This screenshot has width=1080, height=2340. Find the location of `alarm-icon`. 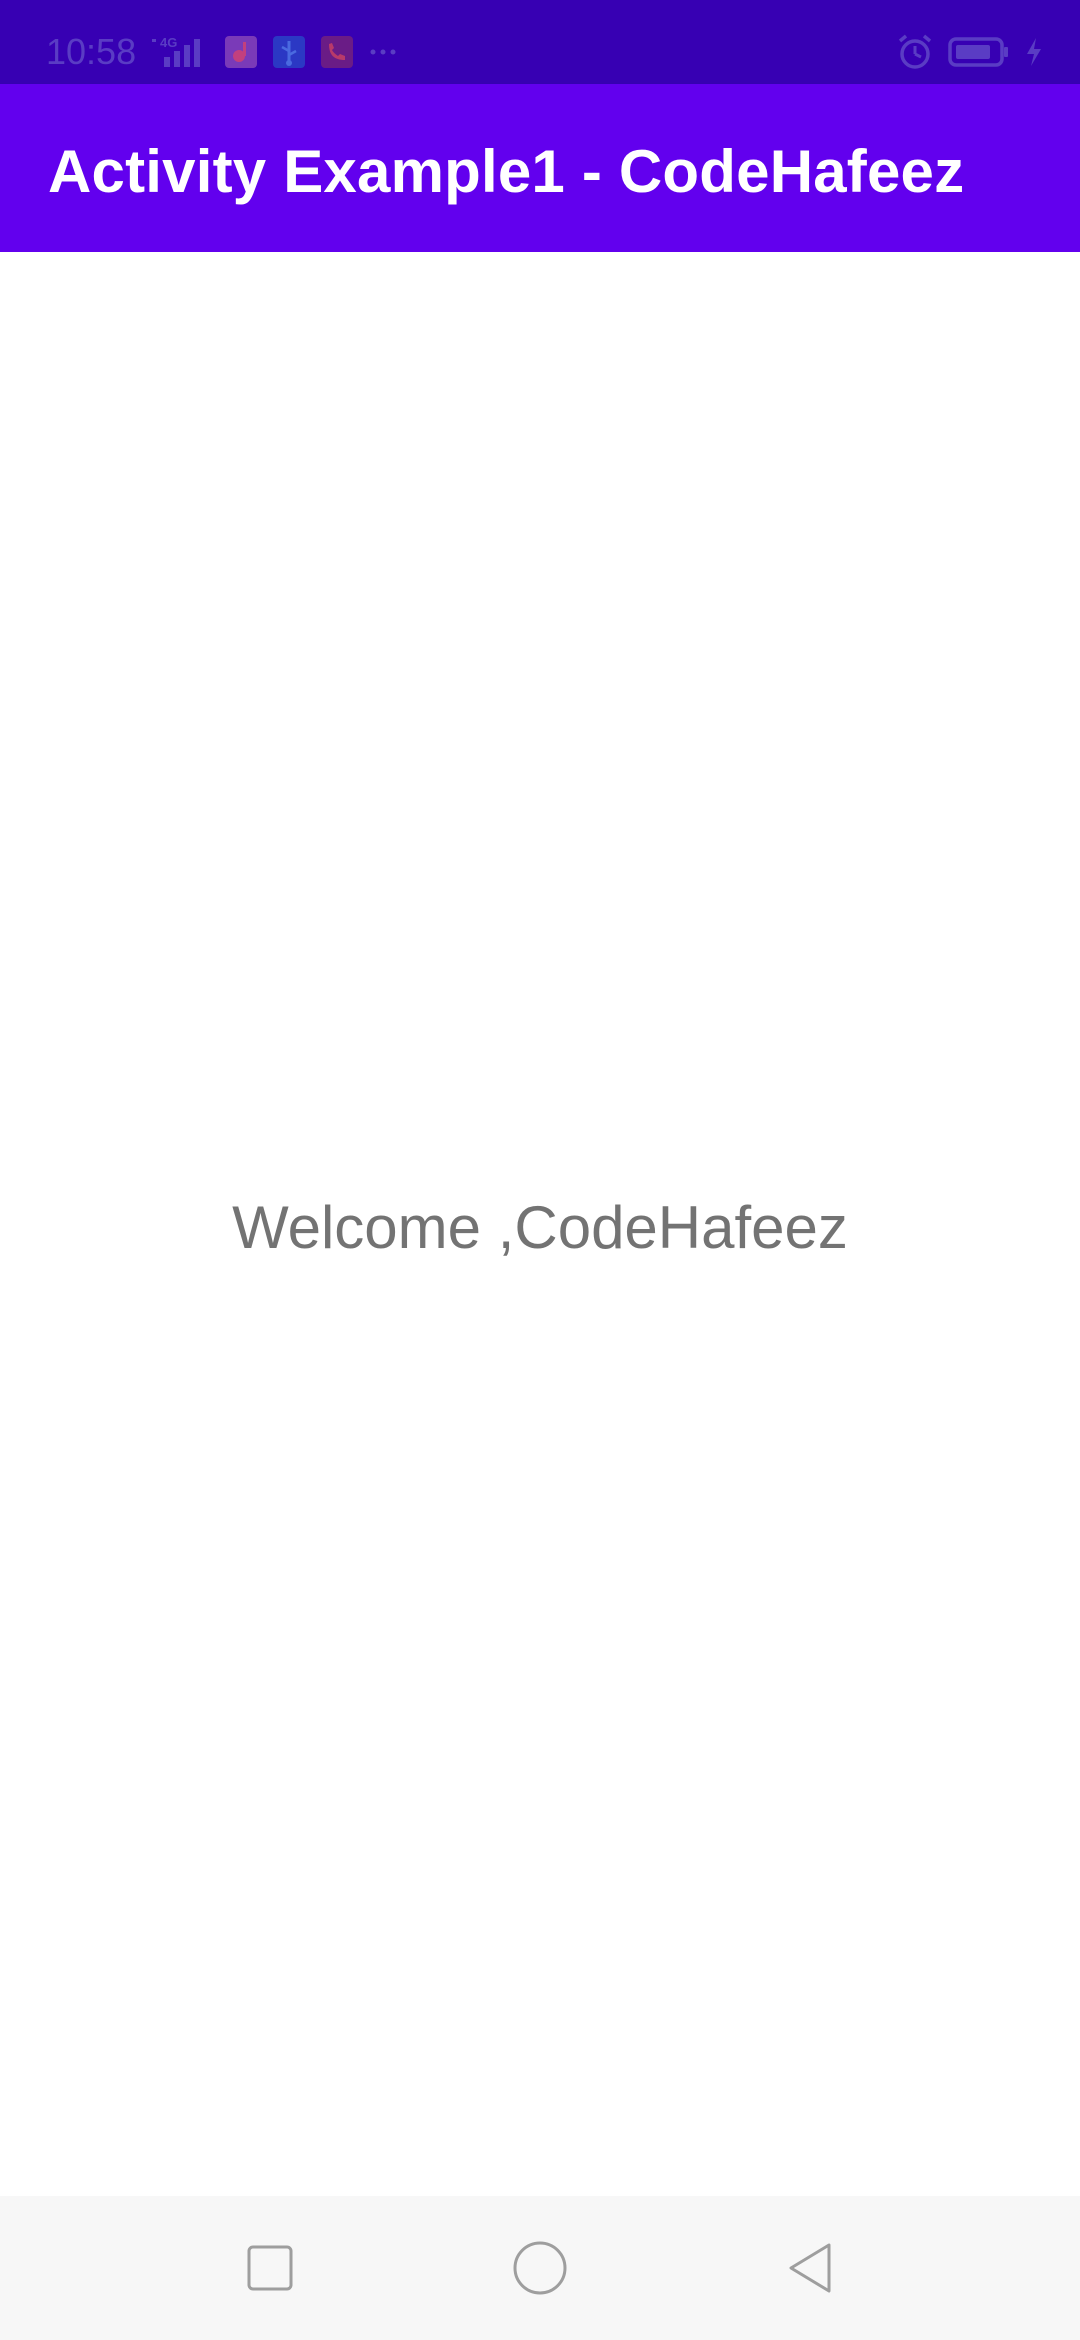

alarm-icon is located at coordinates (915, 52).